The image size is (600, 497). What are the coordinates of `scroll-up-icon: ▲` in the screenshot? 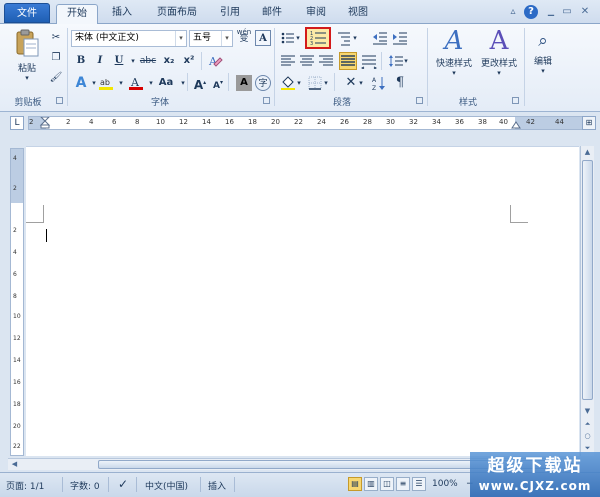 It's located at (587, 152).